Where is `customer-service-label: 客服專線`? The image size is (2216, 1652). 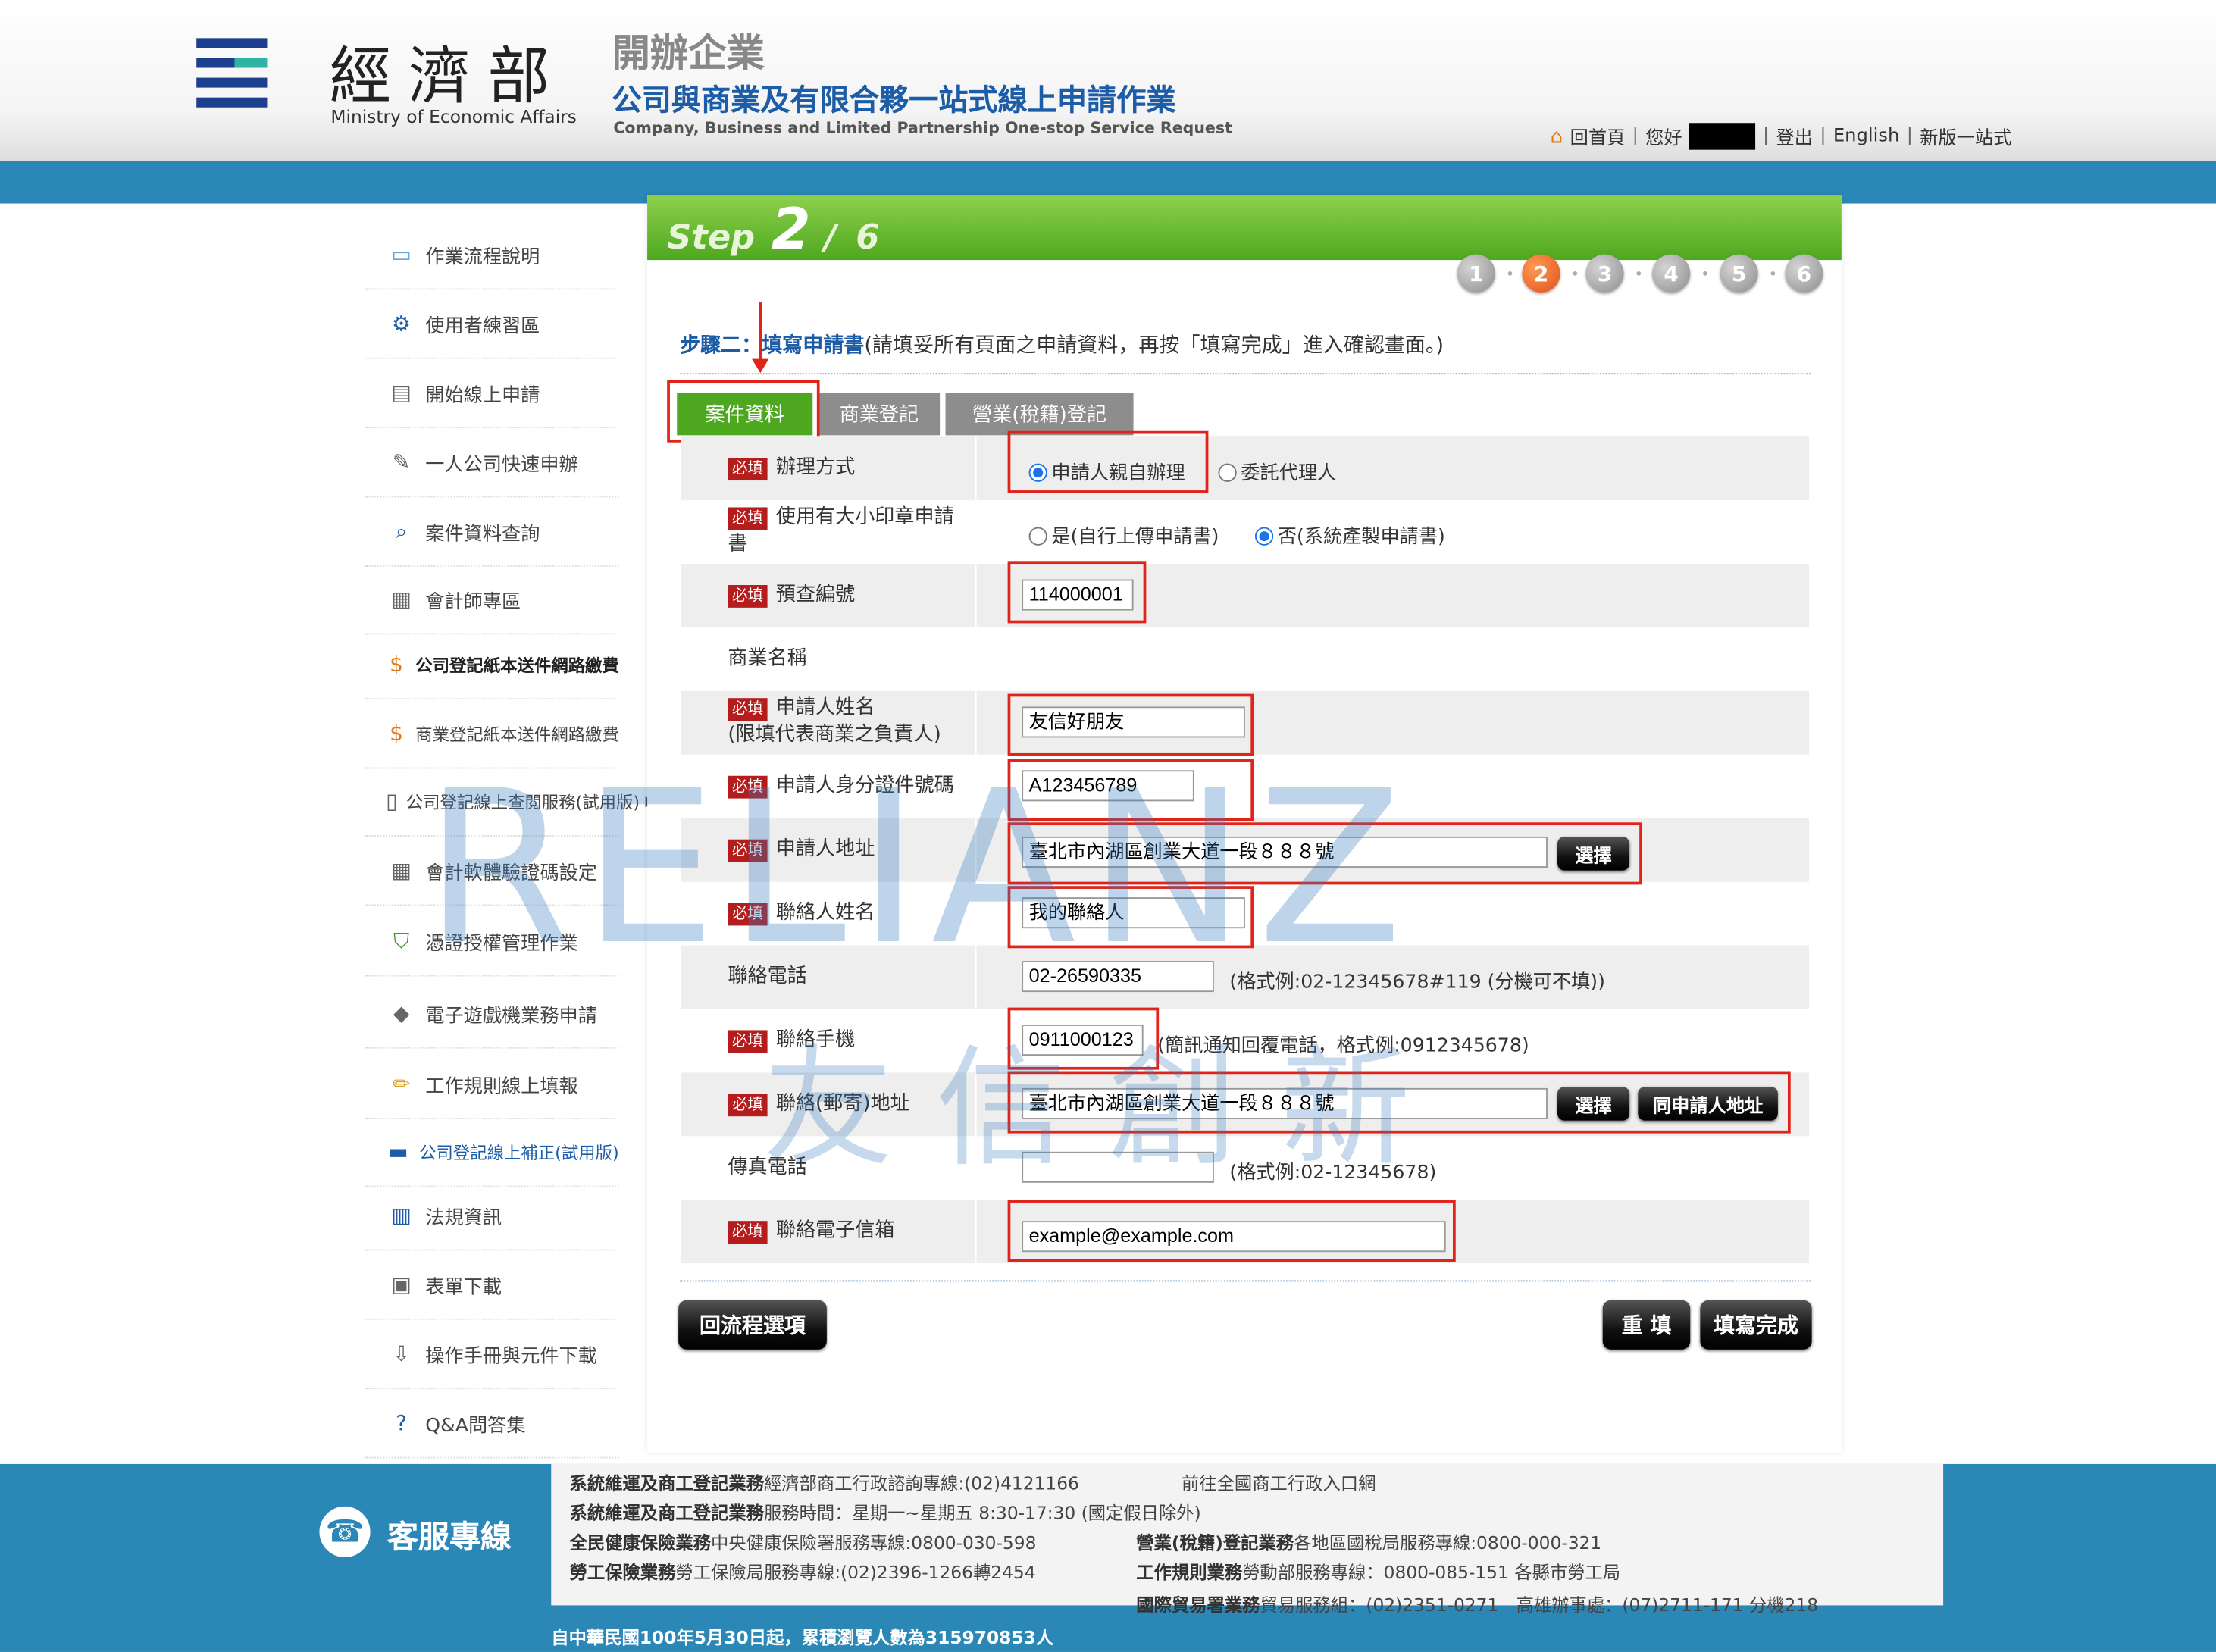 customer-service-label: 客服專線 is located at coordinates (450, 1534).